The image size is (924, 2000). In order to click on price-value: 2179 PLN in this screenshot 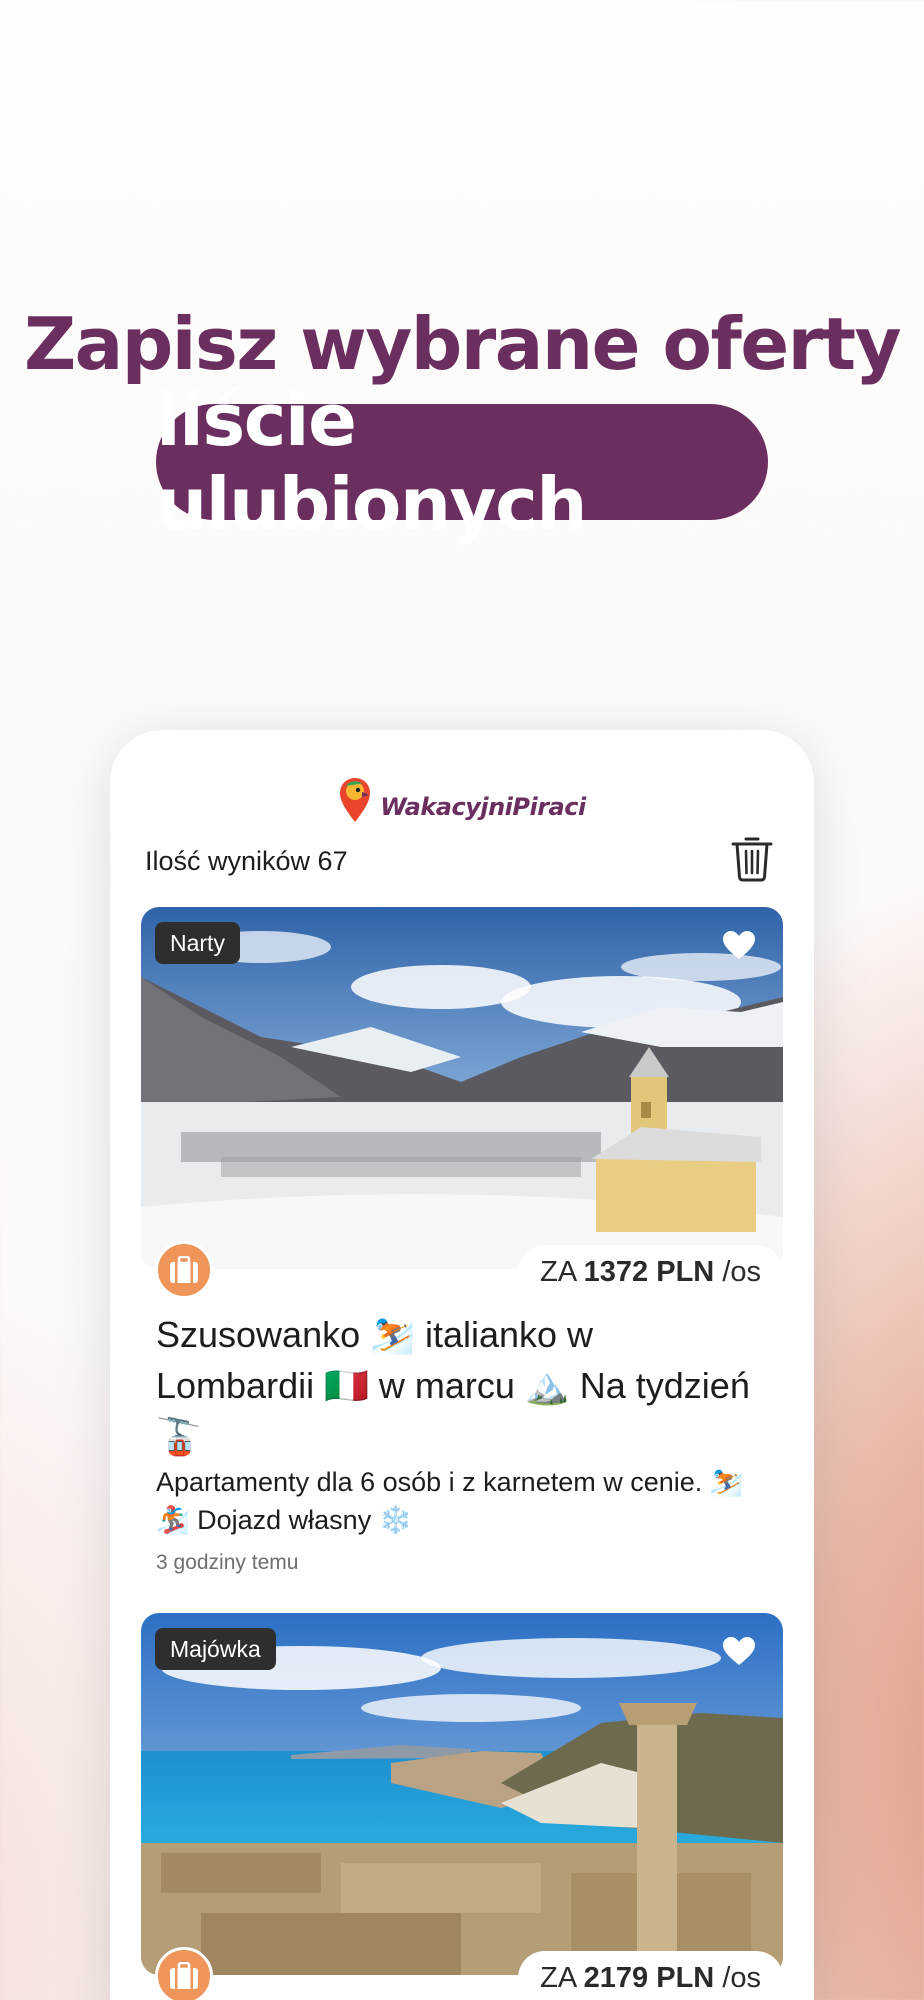, I will do `click(649, 1978)`.